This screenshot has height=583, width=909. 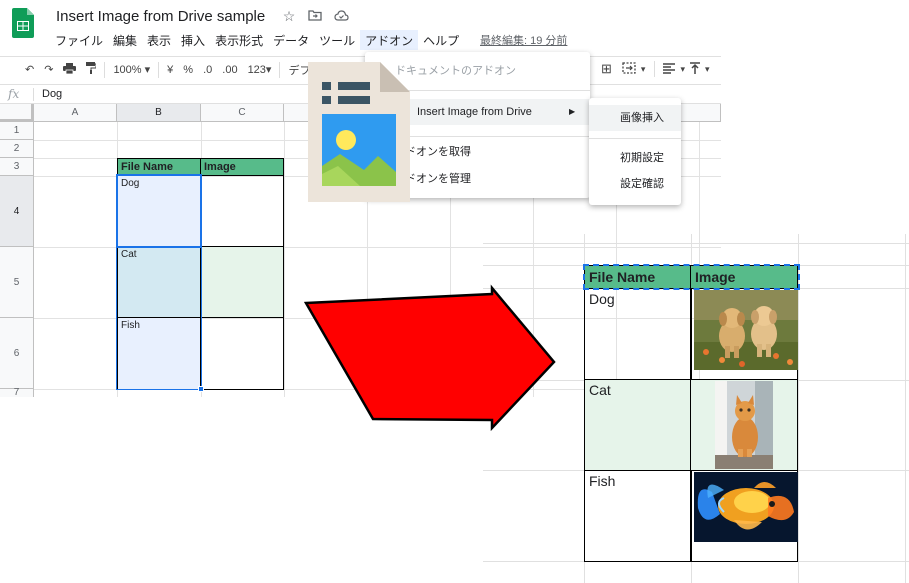 I want to click on zoom-select: 100% ▾, so click(x=131, y=69).